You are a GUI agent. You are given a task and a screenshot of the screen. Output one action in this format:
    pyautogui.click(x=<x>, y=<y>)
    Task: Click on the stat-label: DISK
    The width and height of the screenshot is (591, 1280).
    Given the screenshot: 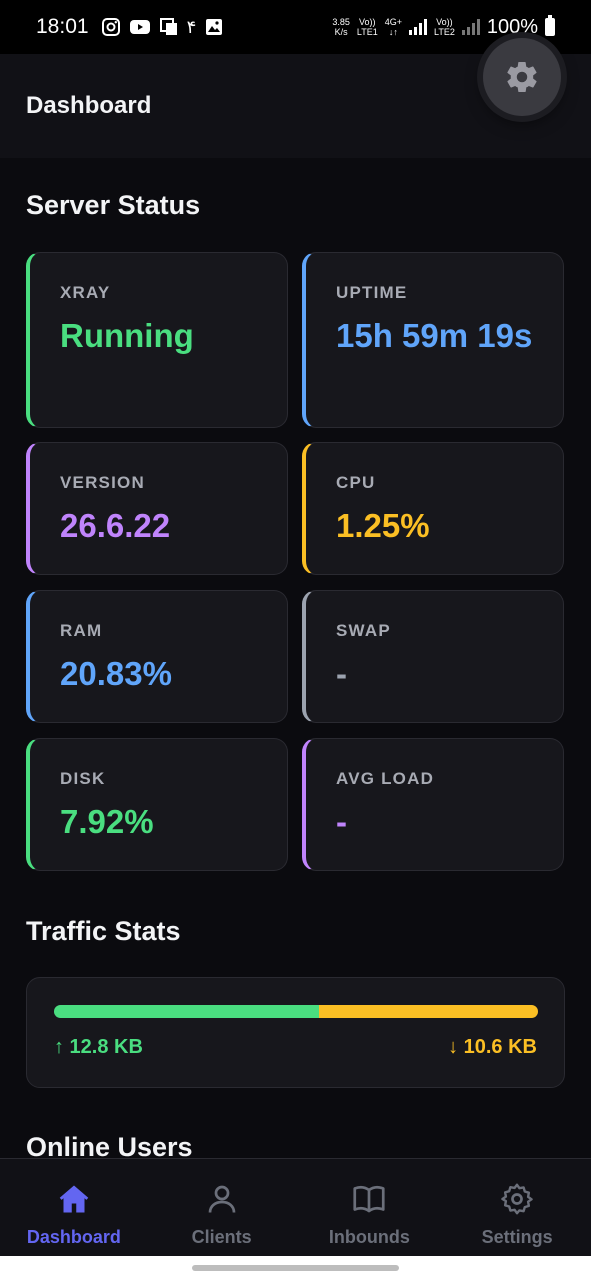 What is the action you would take?
    pyautogui.click(x=83, y=778)
    